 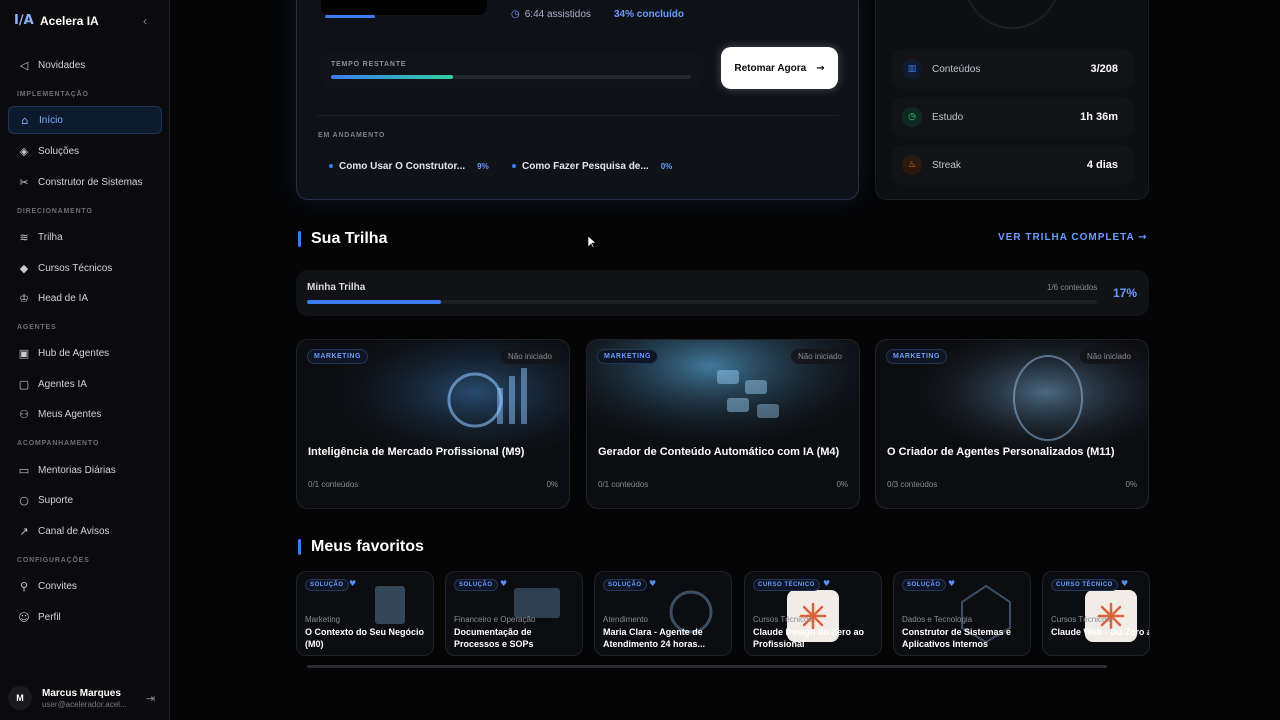 What do you see at coordinates (392, 77) in the screenshot?
I see `remaining-fill` at bounding box center [392, 77].